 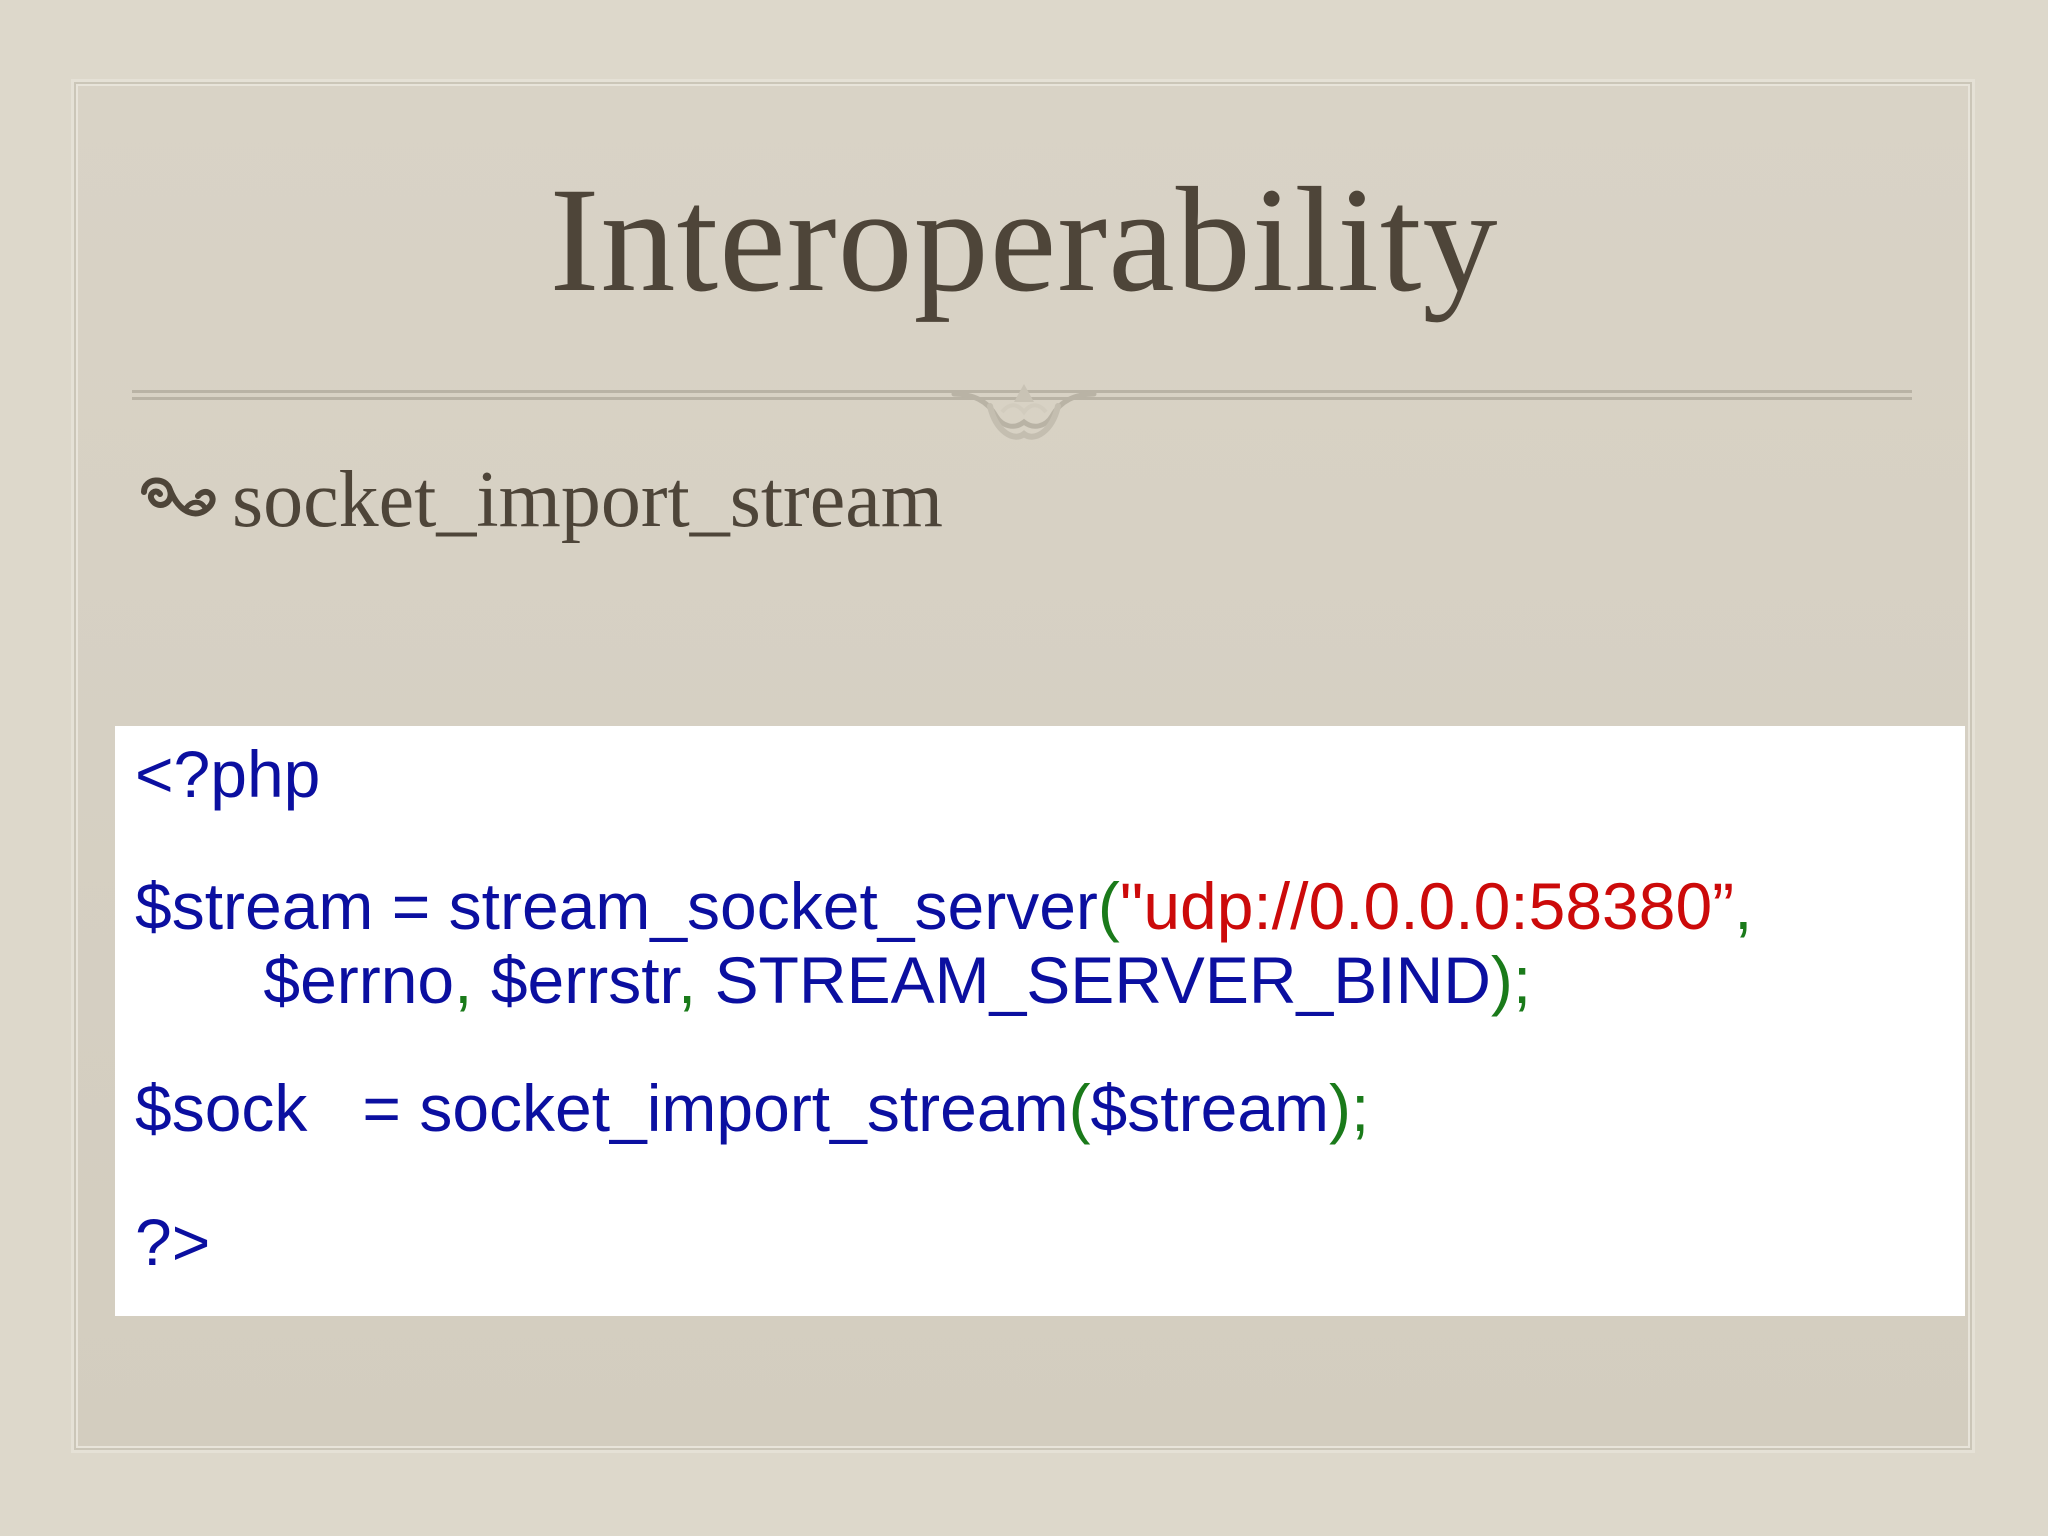 I want to click on fleuron-bullet-icon, so click(x=178, y=497).